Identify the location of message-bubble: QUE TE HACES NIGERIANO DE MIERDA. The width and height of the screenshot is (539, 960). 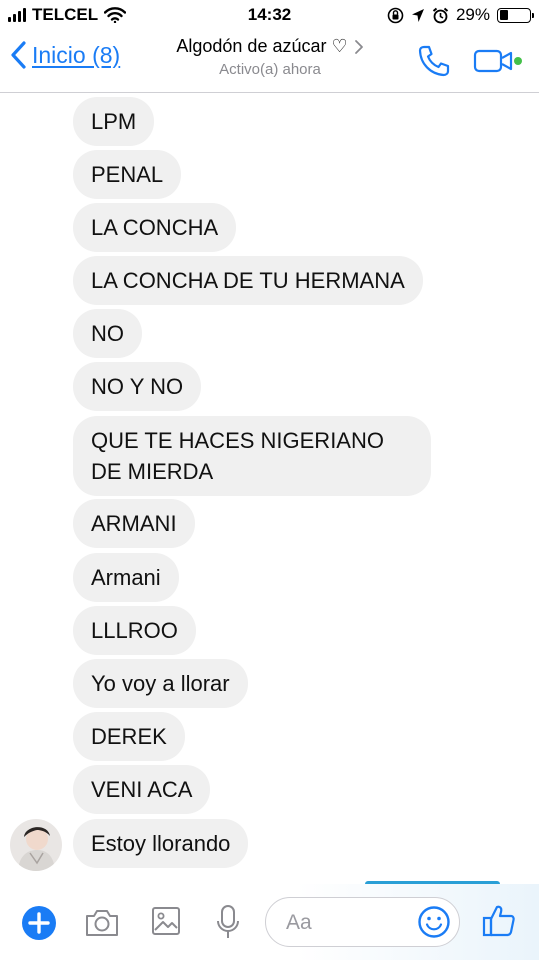
(252, 456).